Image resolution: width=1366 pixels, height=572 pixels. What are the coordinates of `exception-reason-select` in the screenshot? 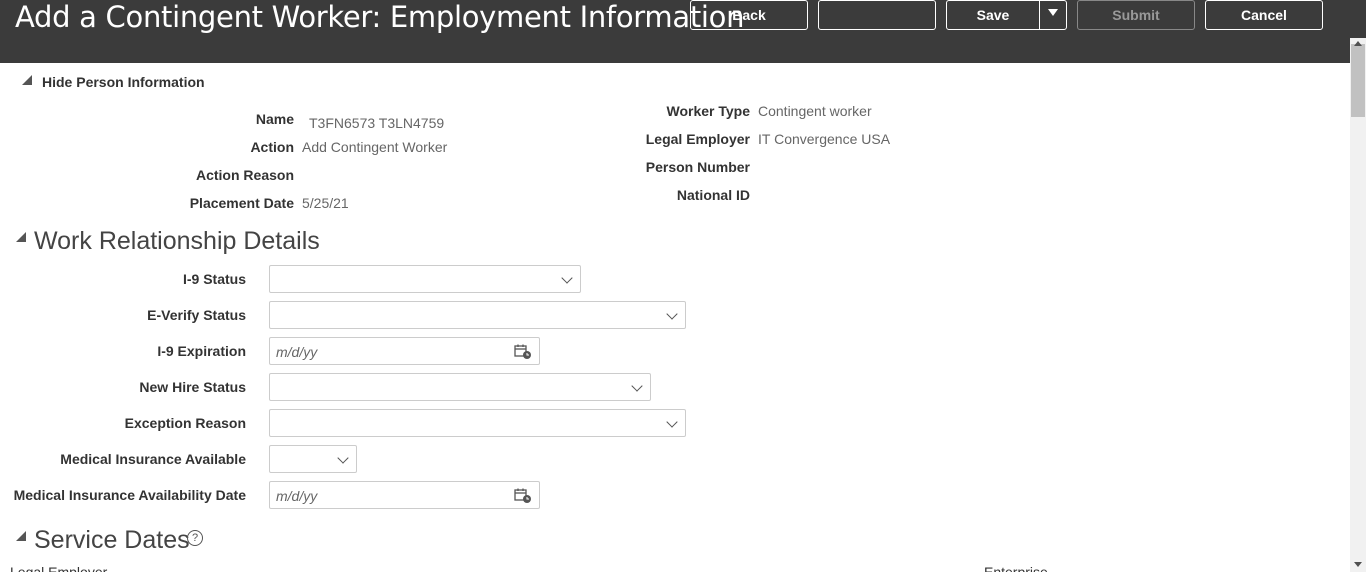 It's located at (477, 423).